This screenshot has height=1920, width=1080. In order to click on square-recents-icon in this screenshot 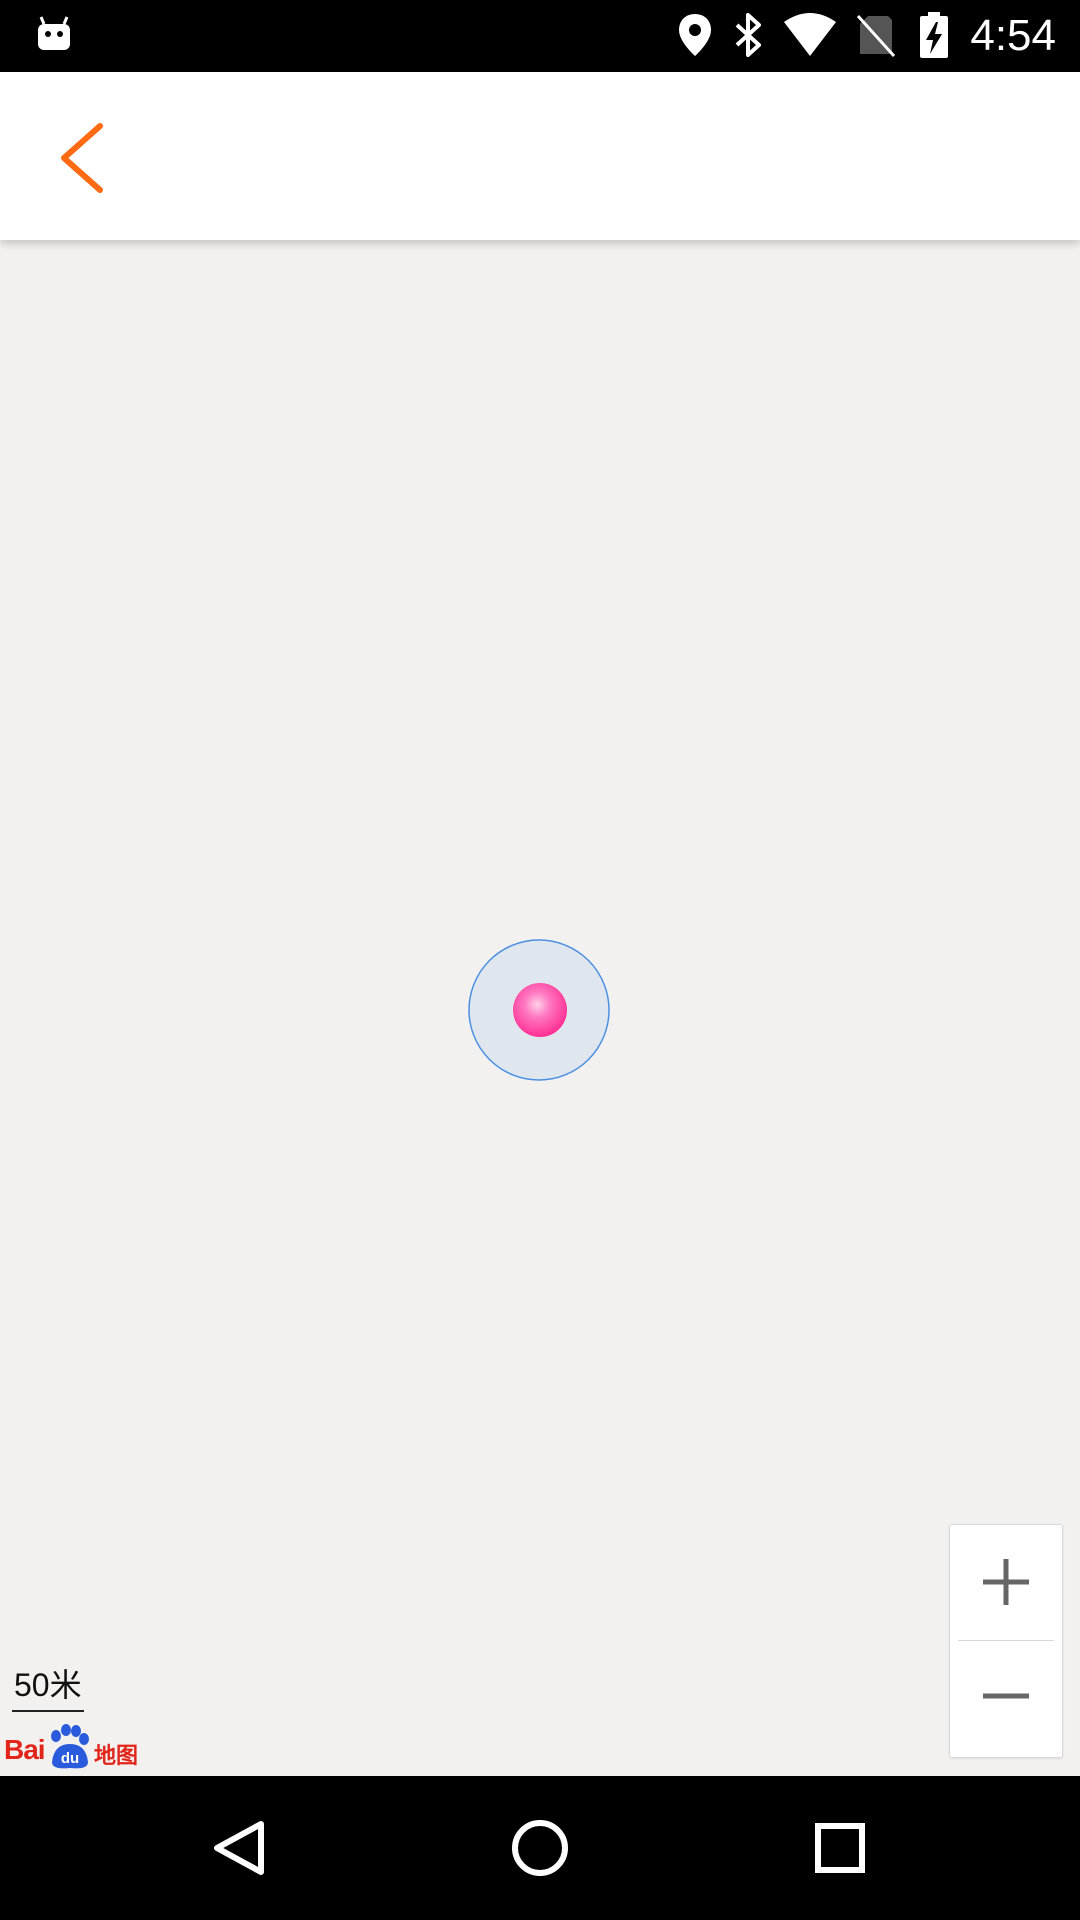, I will do `click(840, 1848)`.